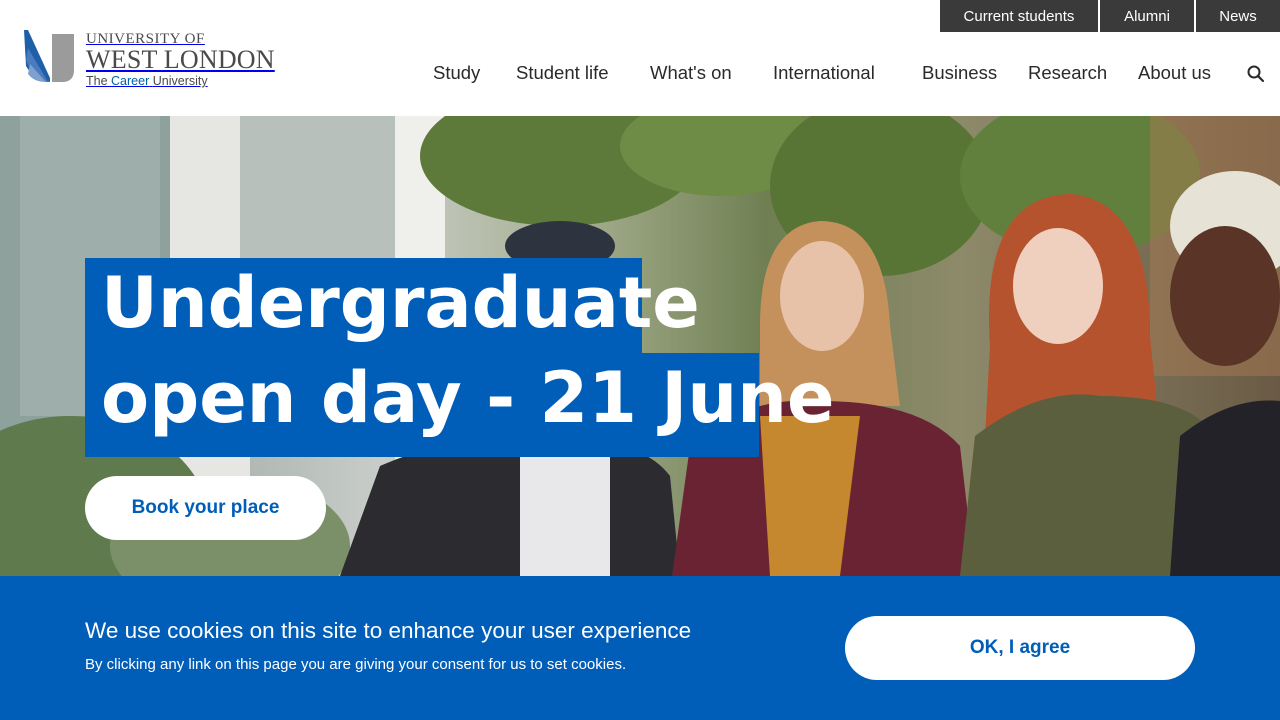  What do you see at coordinates (562, 73) in the screenshot?
I see `nav-student-life: Student life` at bounding box center [562, 73].